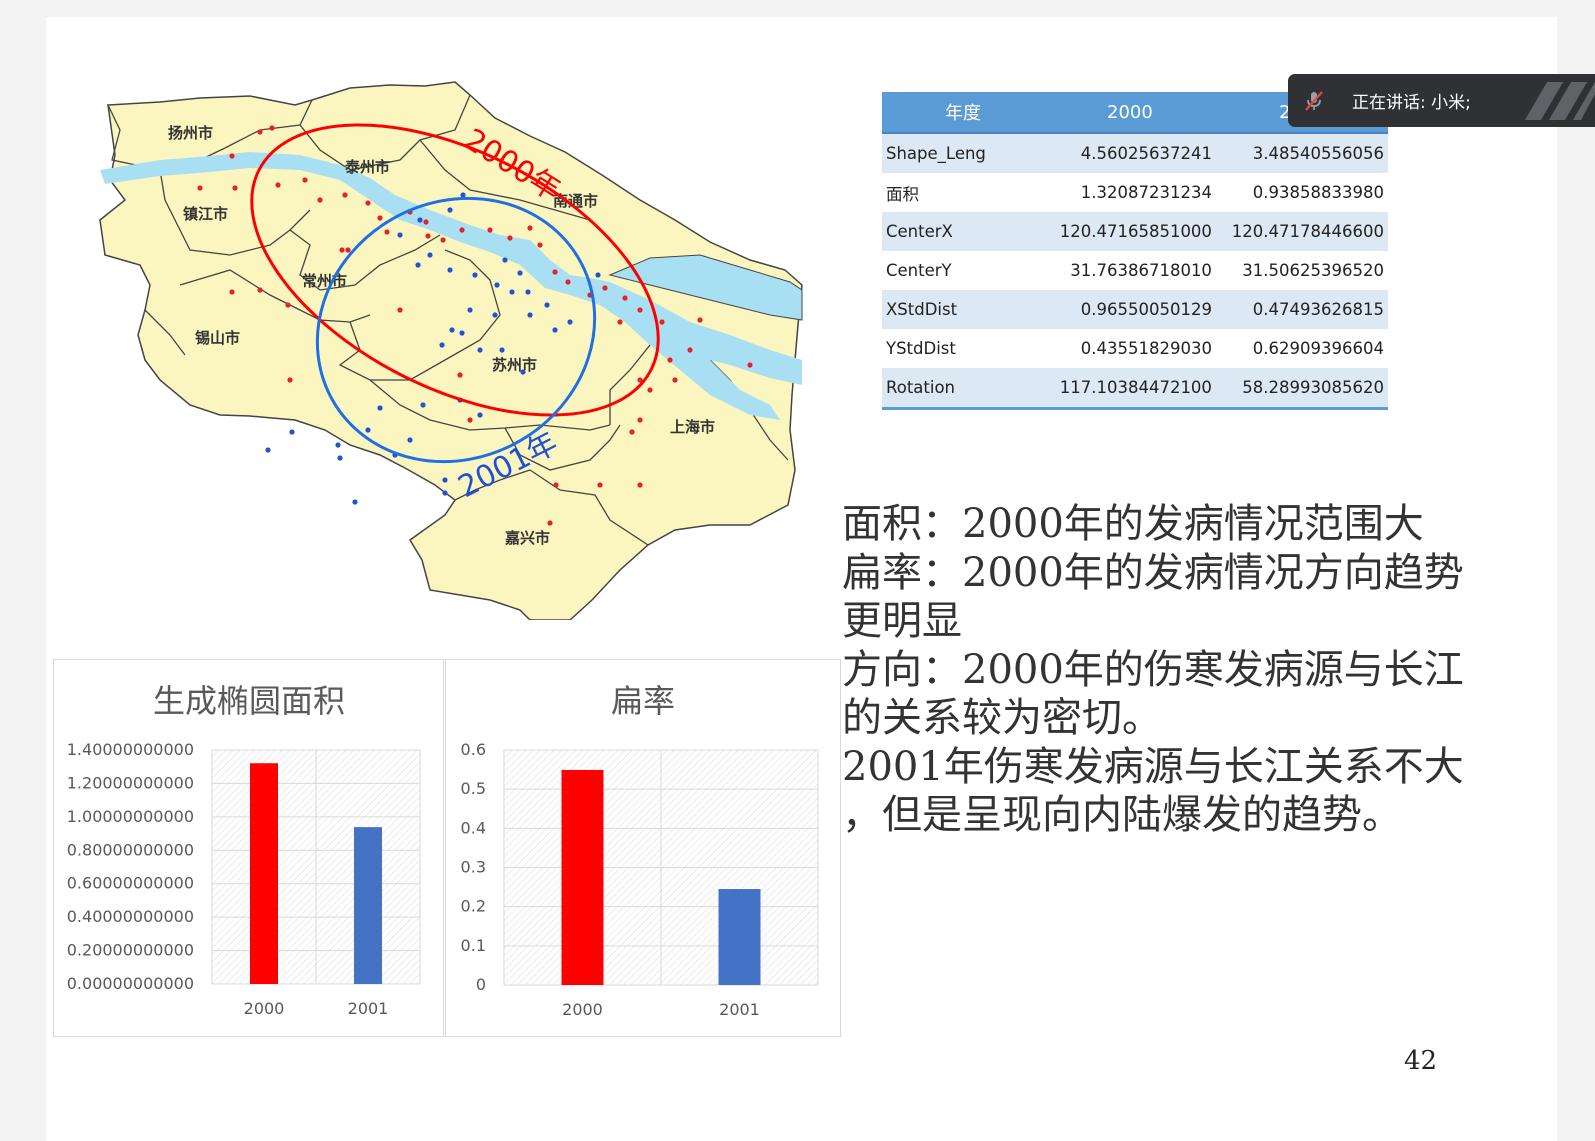 This screenshot has width=1595, height=1141. Describe the element at coordinates (1002, 718) in the screenshot. I see `analysis-line: 的关系较为密切。` at that location.